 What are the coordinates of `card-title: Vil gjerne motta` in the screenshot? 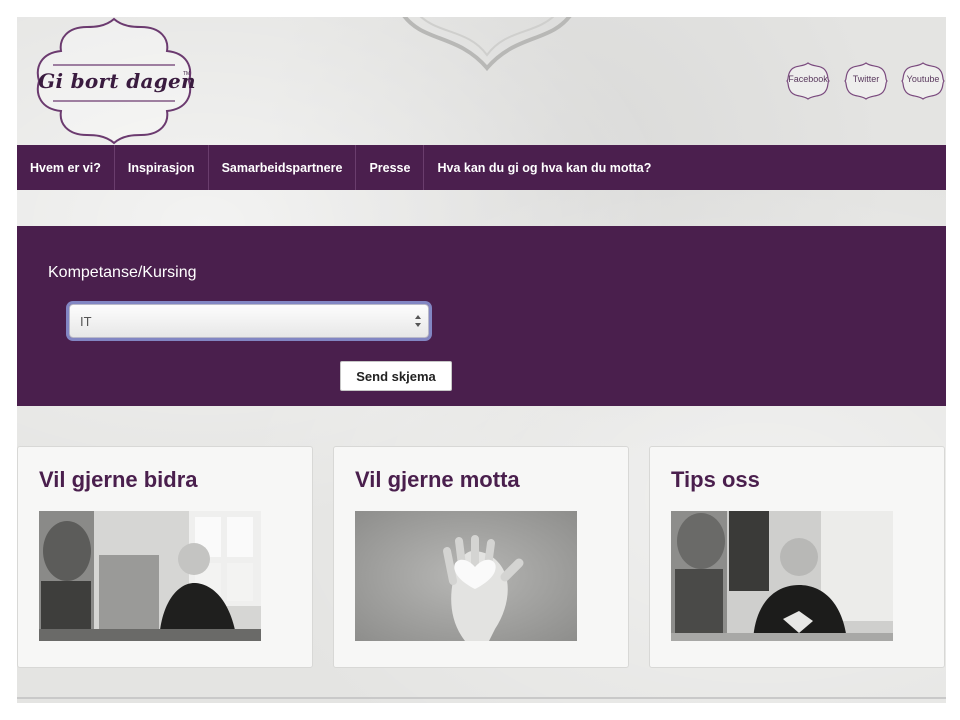 It's located at (437, 479).